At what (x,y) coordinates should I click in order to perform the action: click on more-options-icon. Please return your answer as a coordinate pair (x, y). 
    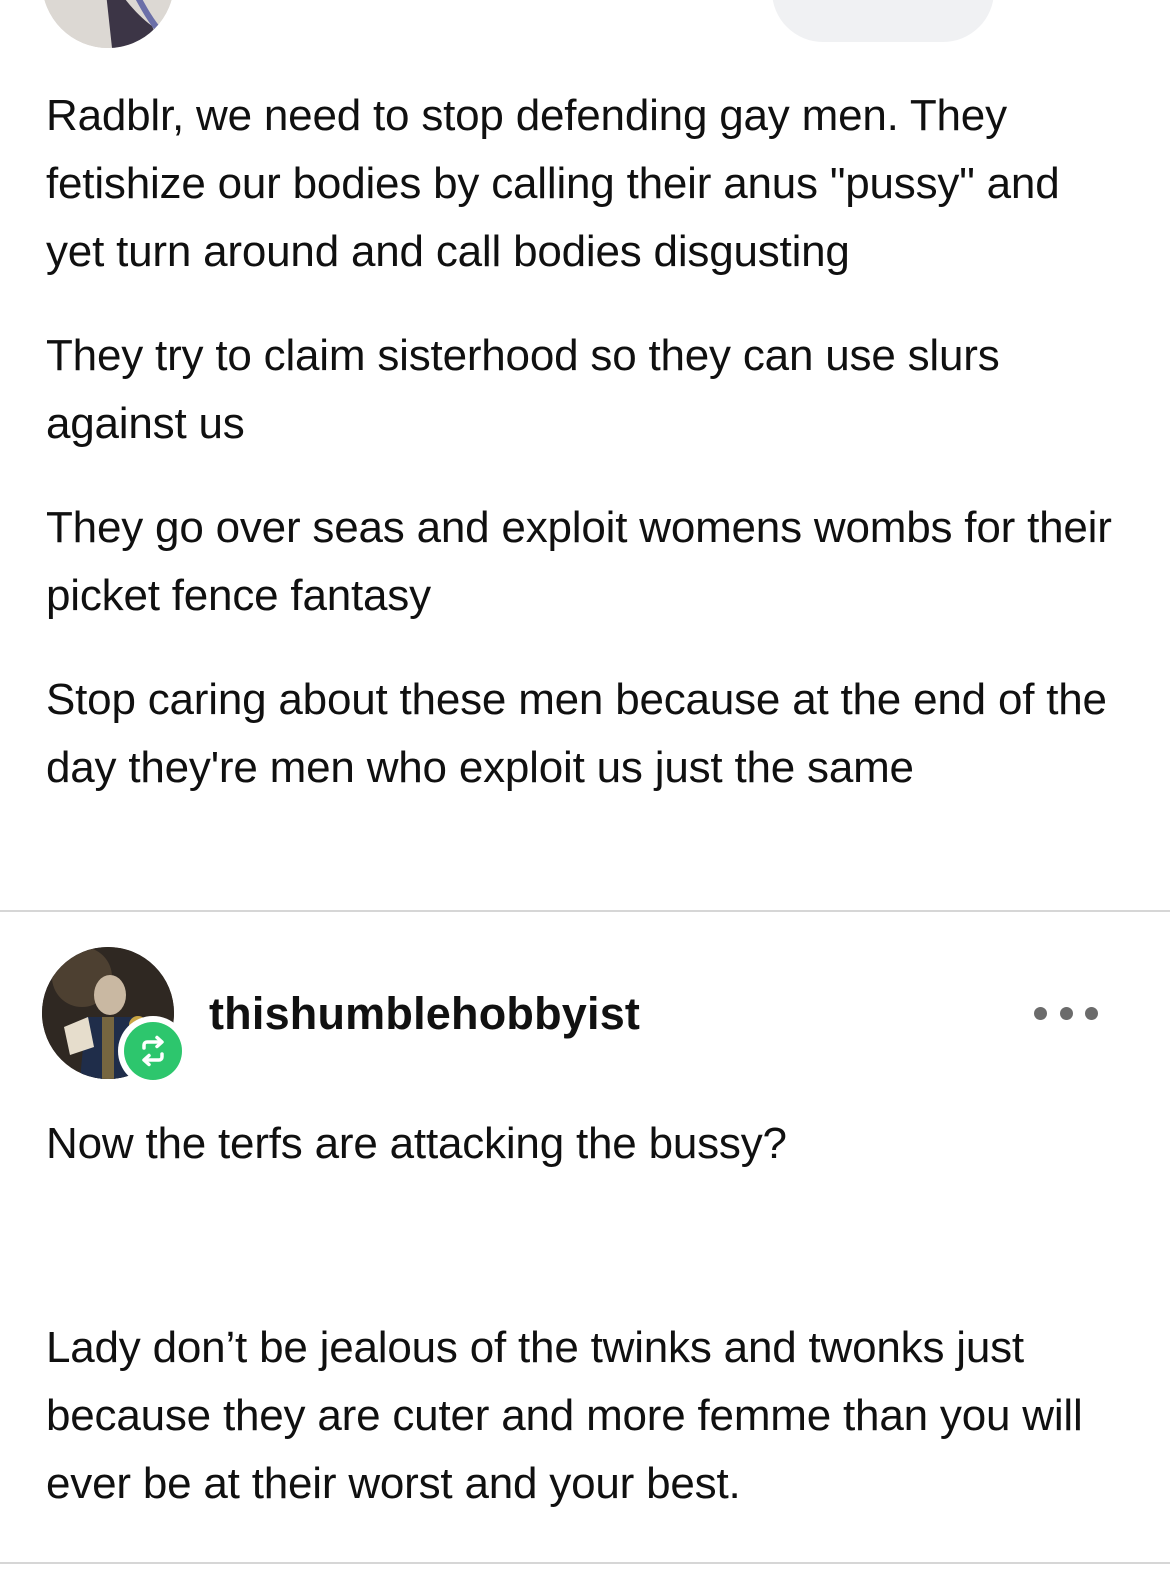
    Looking at the image, I should click on (1066, 1013).